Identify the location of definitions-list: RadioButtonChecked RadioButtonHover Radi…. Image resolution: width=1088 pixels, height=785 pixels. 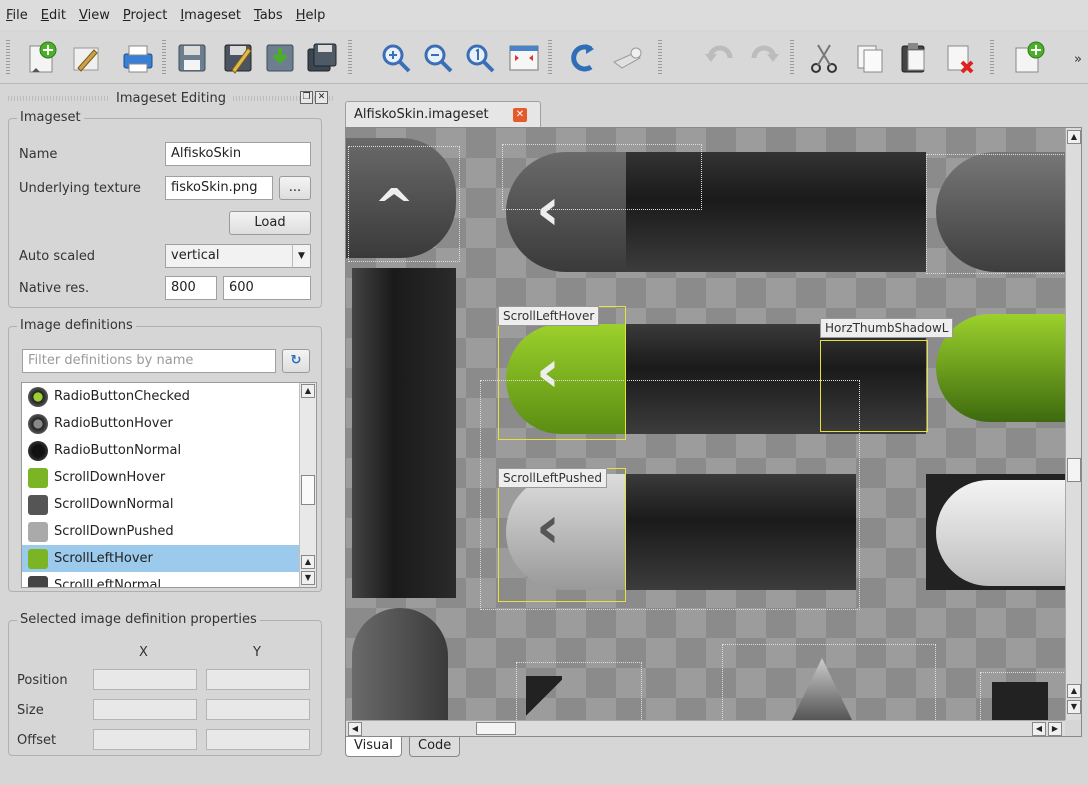
(169, 485).